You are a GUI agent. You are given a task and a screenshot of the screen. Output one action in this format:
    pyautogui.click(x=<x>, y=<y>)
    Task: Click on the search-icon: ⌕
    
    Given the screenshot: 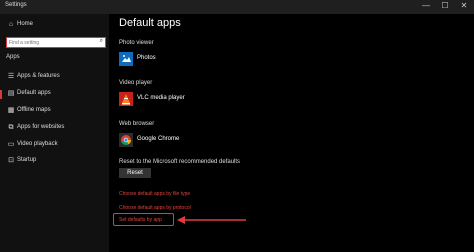 What is the action you would take?
    pyautogui.click(x=101, y=41)
    